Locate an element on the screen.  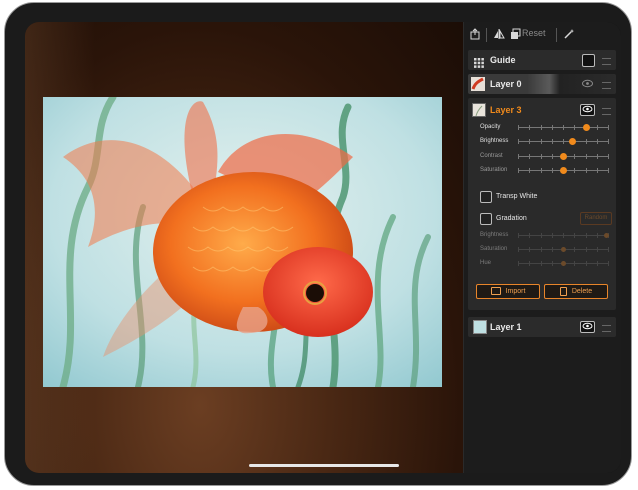
gradation-saturation-slider is located at coordinates (563, 249).